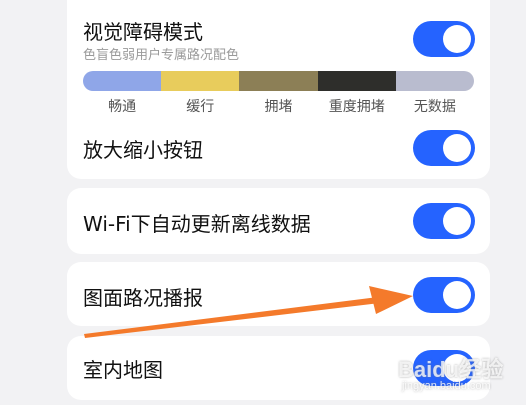  I want to click on baidu-jingyan-watermark: Baidu经验 jingyan.baidu.com, so click(462, 377).